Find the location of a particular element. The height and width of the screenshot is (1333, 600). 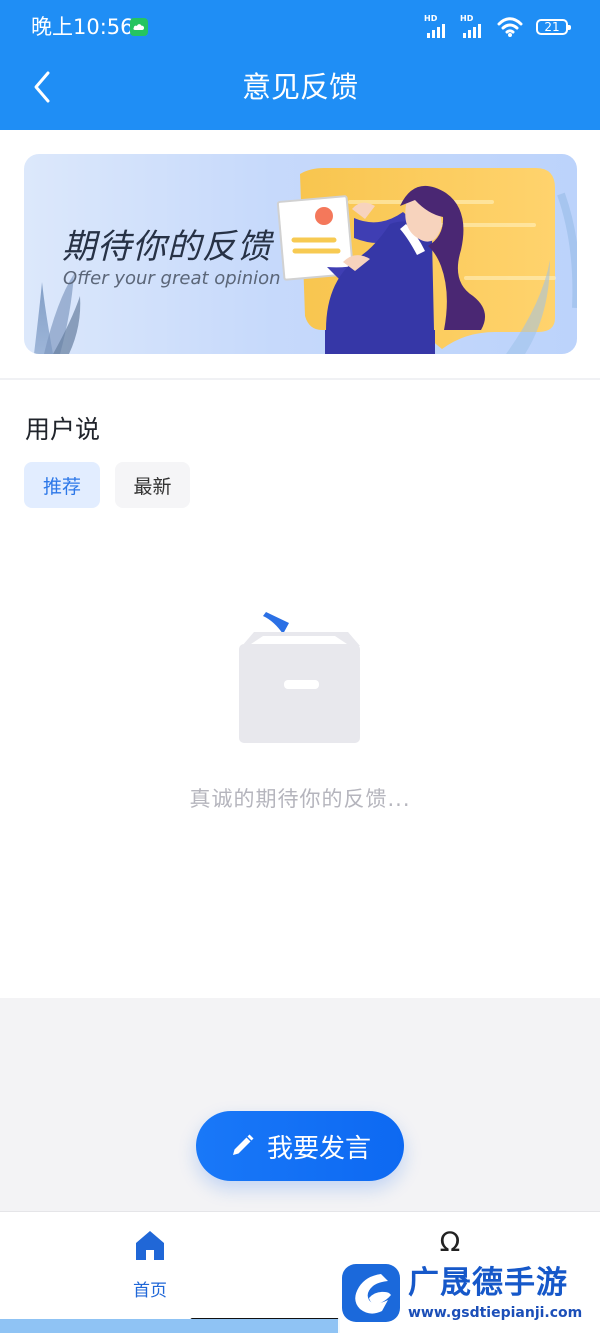

pencil-icon is located at coordinates (243, 1144).